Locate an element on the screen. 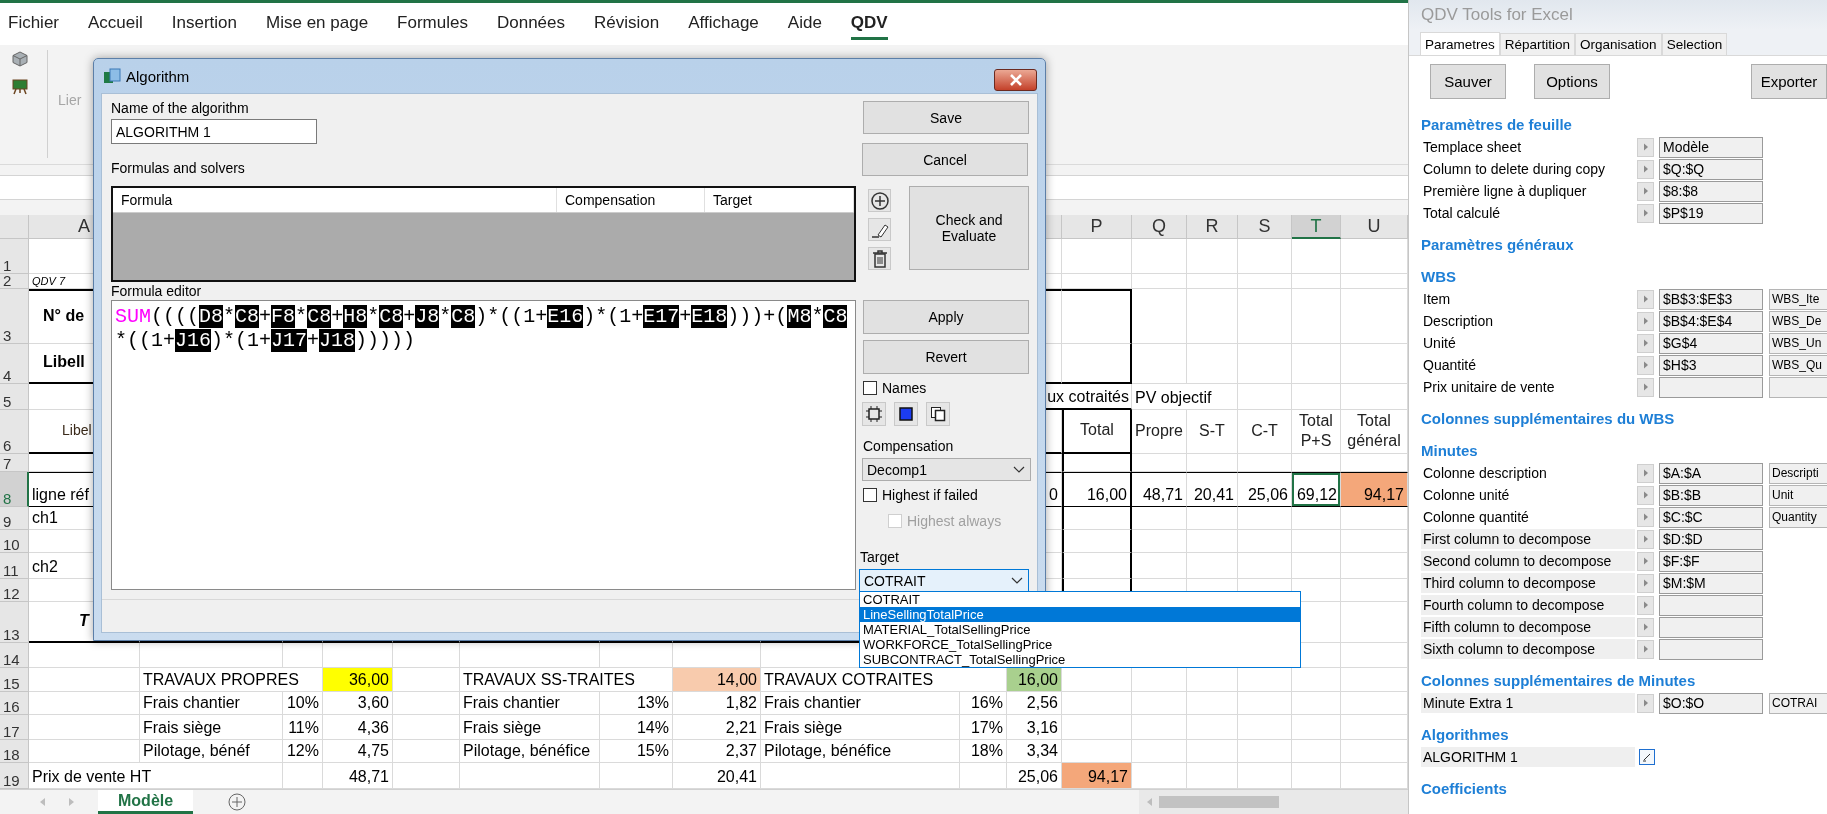  name-field: WBS_Qu is located at coordinates (1798, 365).